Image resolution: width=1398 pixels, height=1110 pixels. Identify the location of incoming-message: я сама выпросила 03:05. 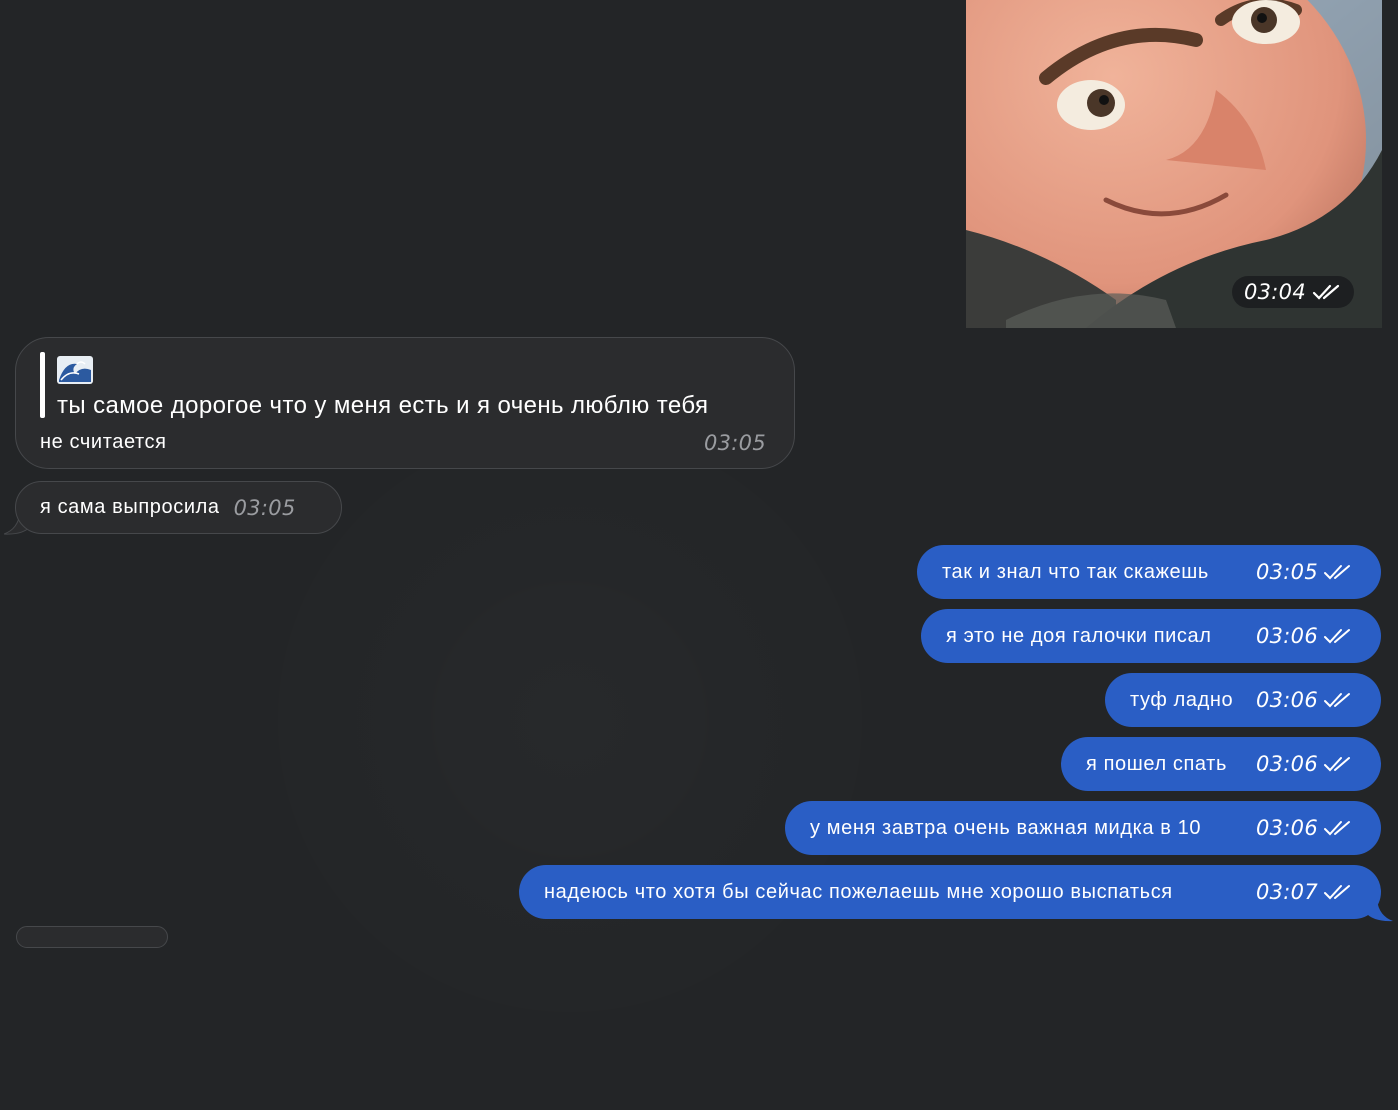
(178, 507).